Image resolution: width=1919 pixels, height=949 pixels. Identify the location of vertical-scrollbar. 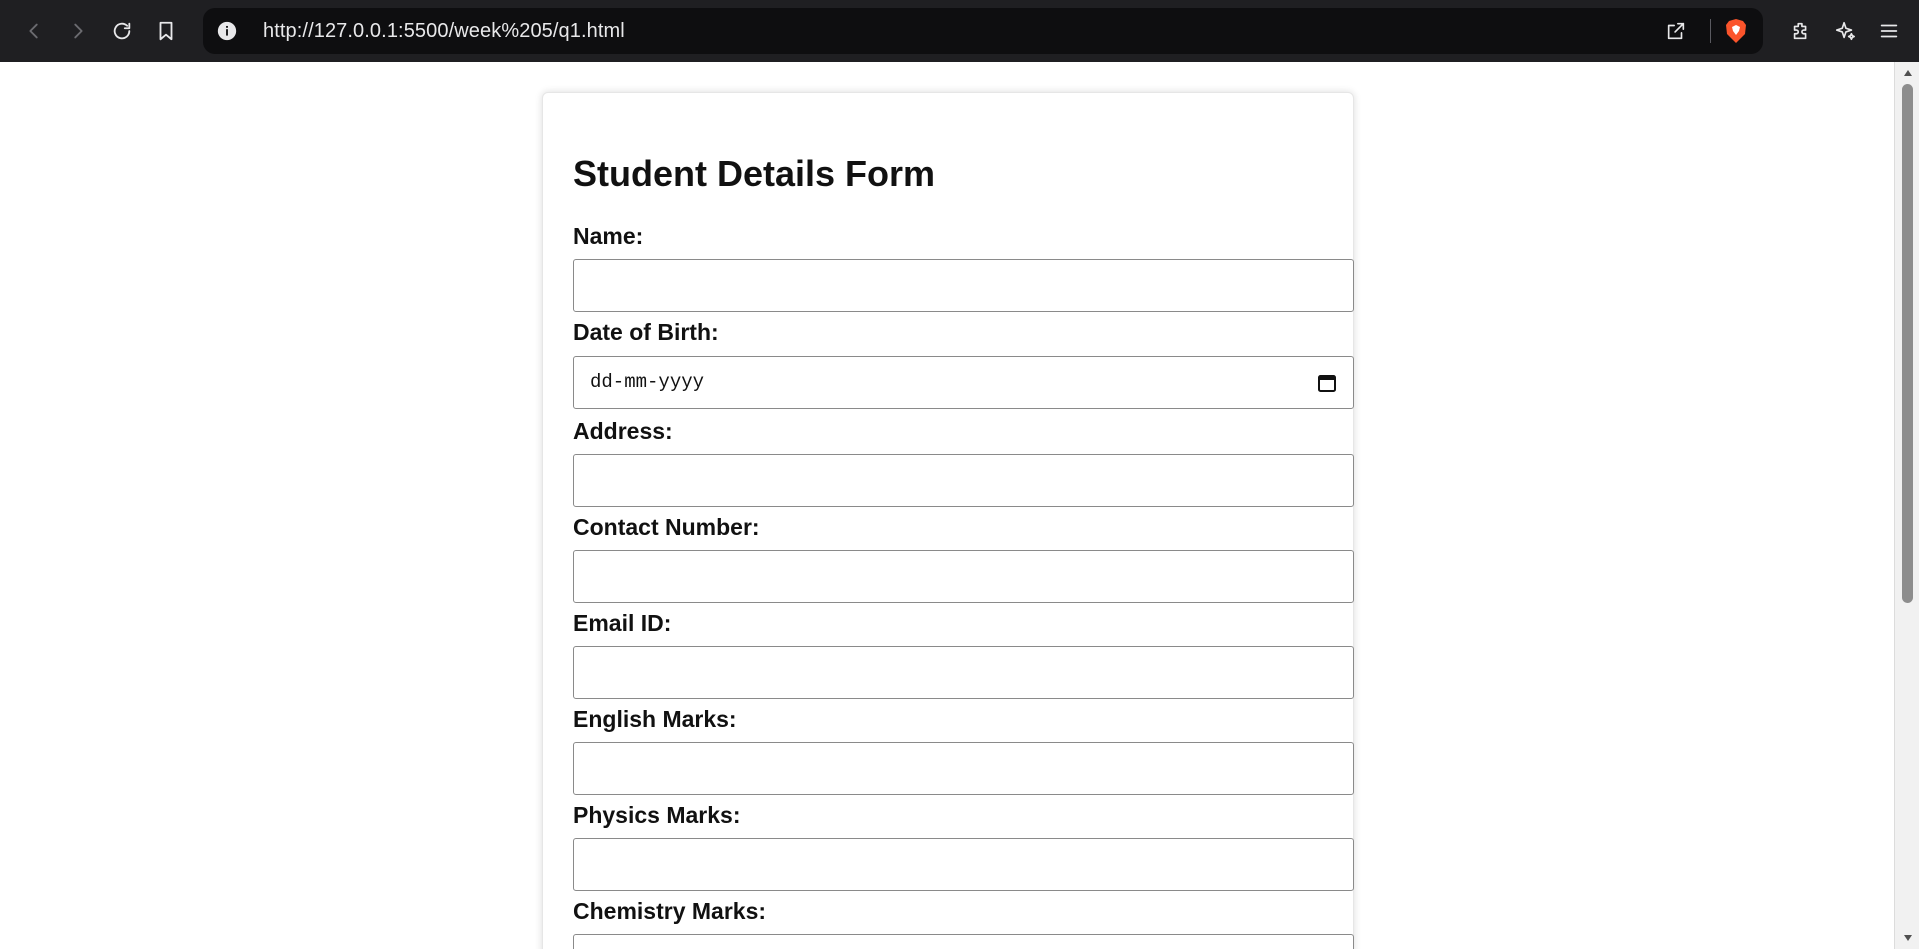
(1906, 505).